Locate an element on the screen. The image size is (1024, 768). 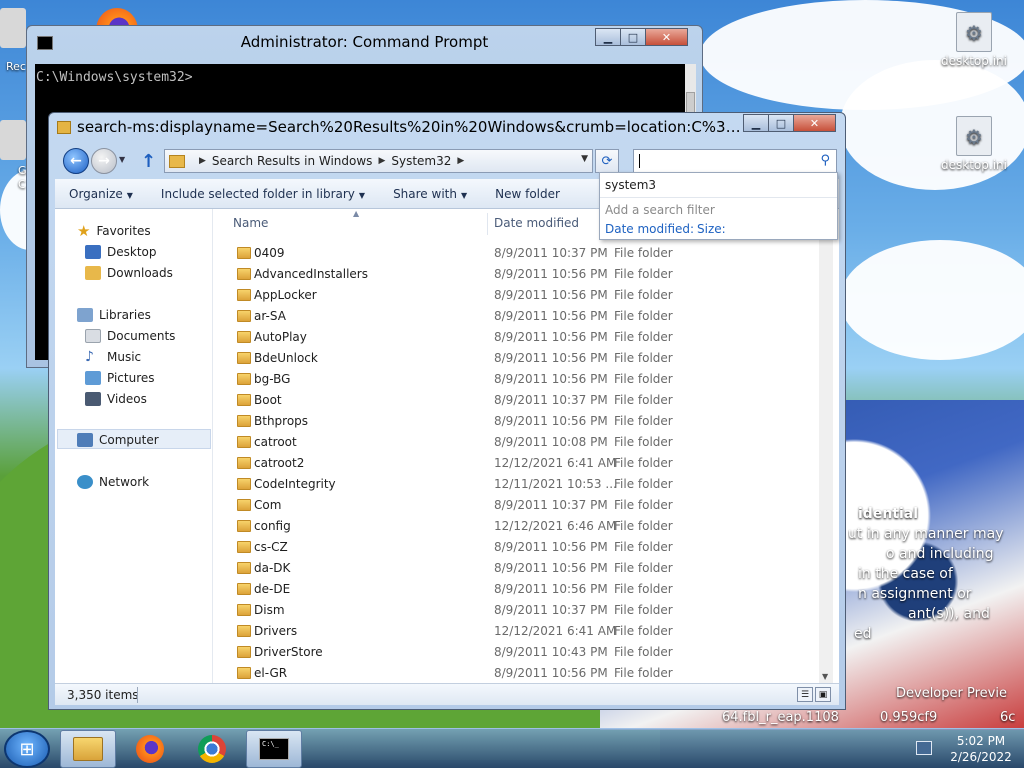
share-with-button: Share with ▼ is located at coordinates (430, 194).